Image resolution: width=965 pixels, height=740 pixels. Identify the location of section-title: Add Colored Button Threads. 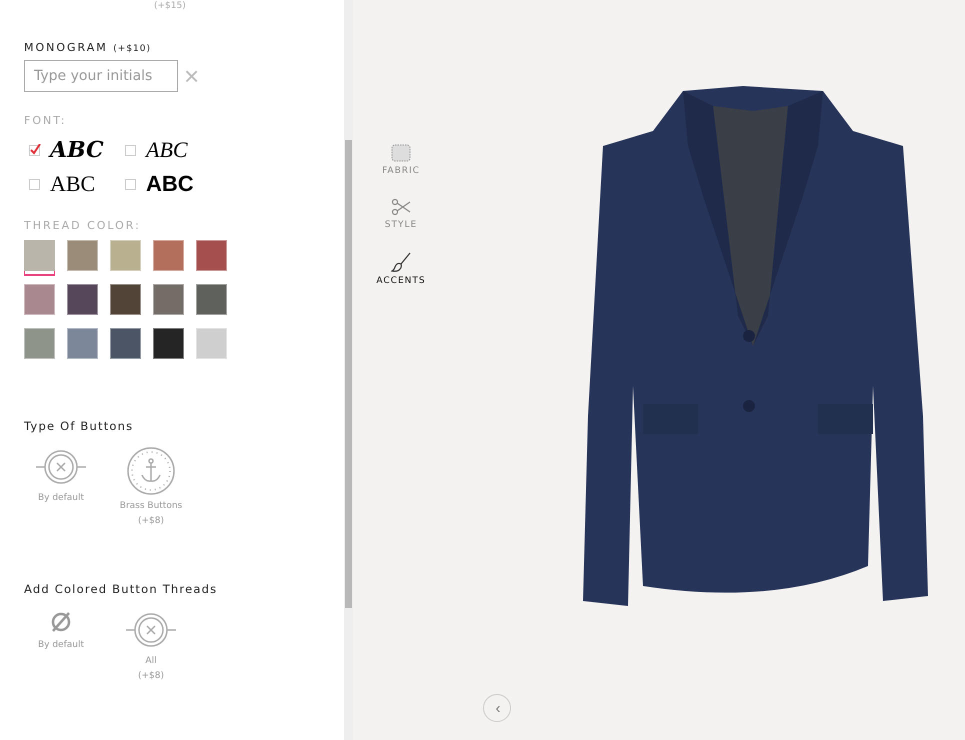
(121, 589).